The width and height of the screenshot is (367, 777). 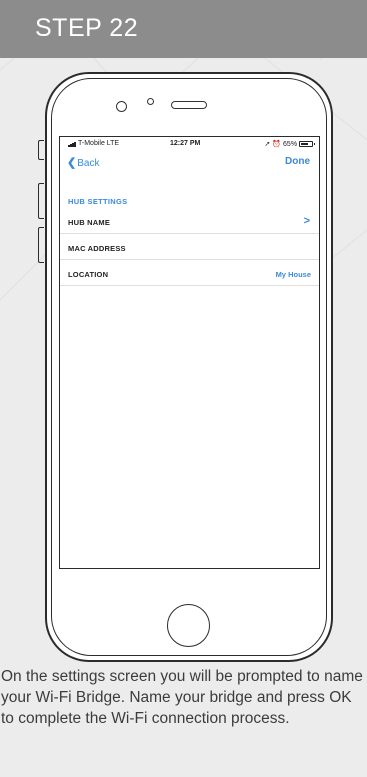 I want to click on location-arrow-icon: ➚, so click(x=267, y=144).